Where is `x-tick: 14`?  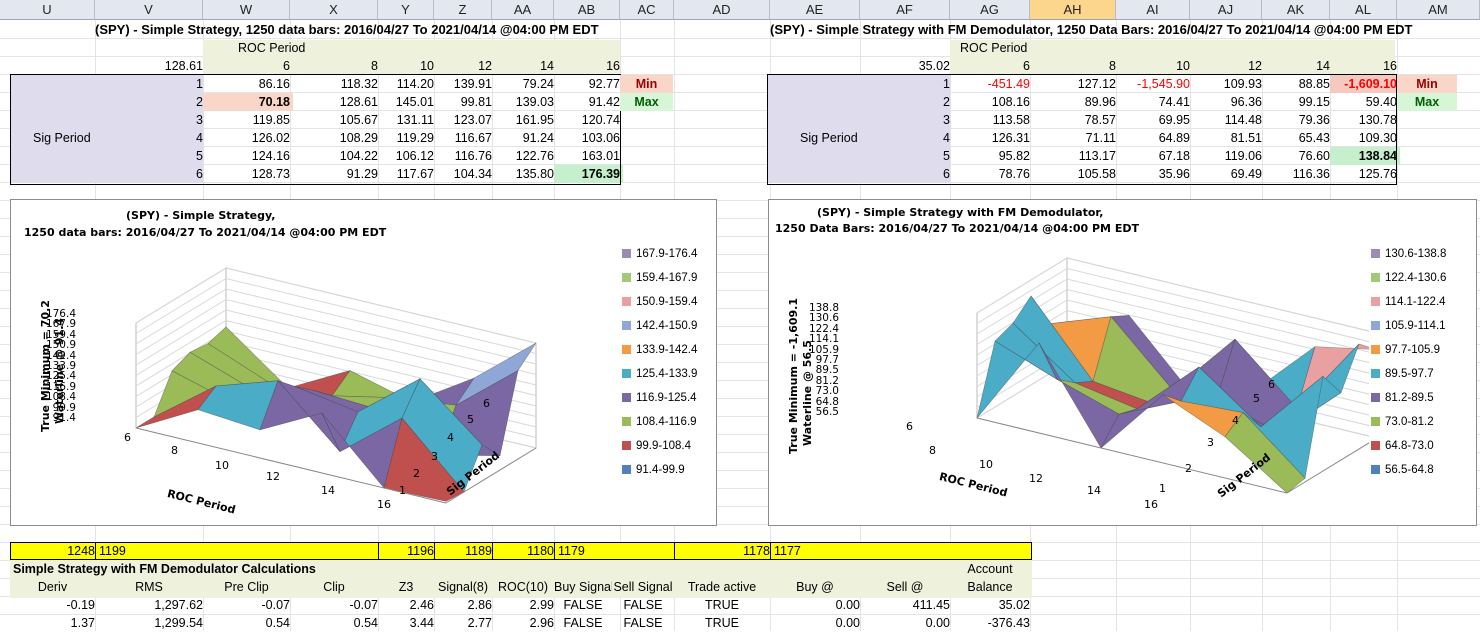 x-tick: 14 is located at coordinates (328, 490).